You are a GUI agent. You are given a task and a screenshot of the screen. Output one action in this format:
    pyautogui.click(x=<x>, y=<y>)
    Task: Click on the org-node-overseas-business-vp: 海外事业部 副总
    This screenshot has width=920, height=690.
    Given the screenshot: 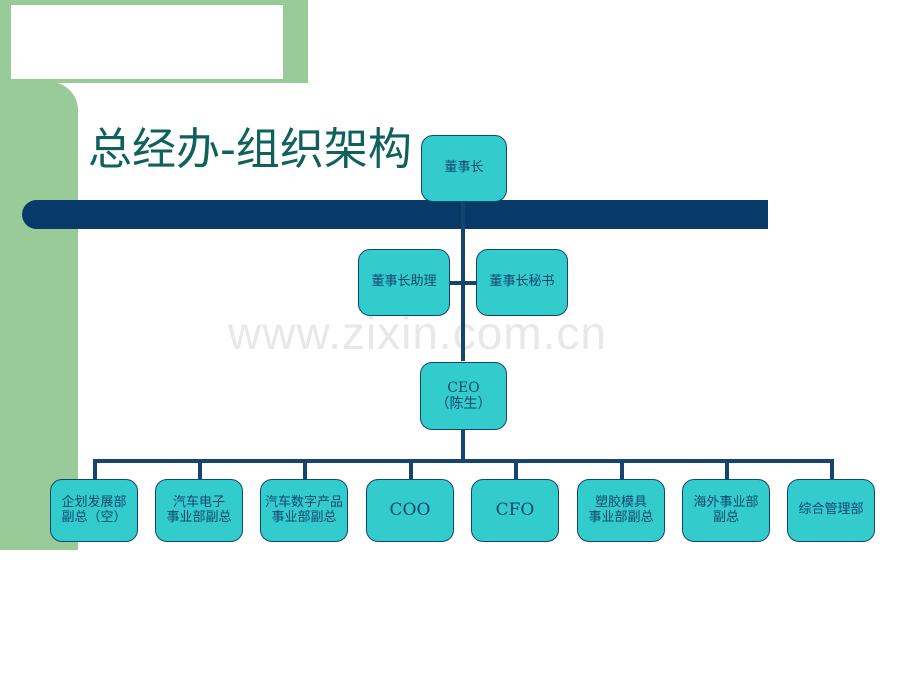 What is the action you would take?
    pyautogui.click(x=726, y=510)
    